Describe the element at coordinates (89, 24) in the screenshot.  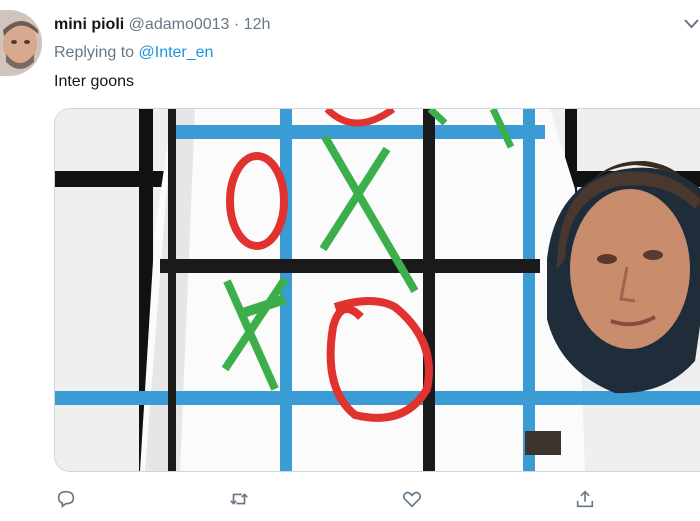
I see `author-name: mini pioli` at that location.